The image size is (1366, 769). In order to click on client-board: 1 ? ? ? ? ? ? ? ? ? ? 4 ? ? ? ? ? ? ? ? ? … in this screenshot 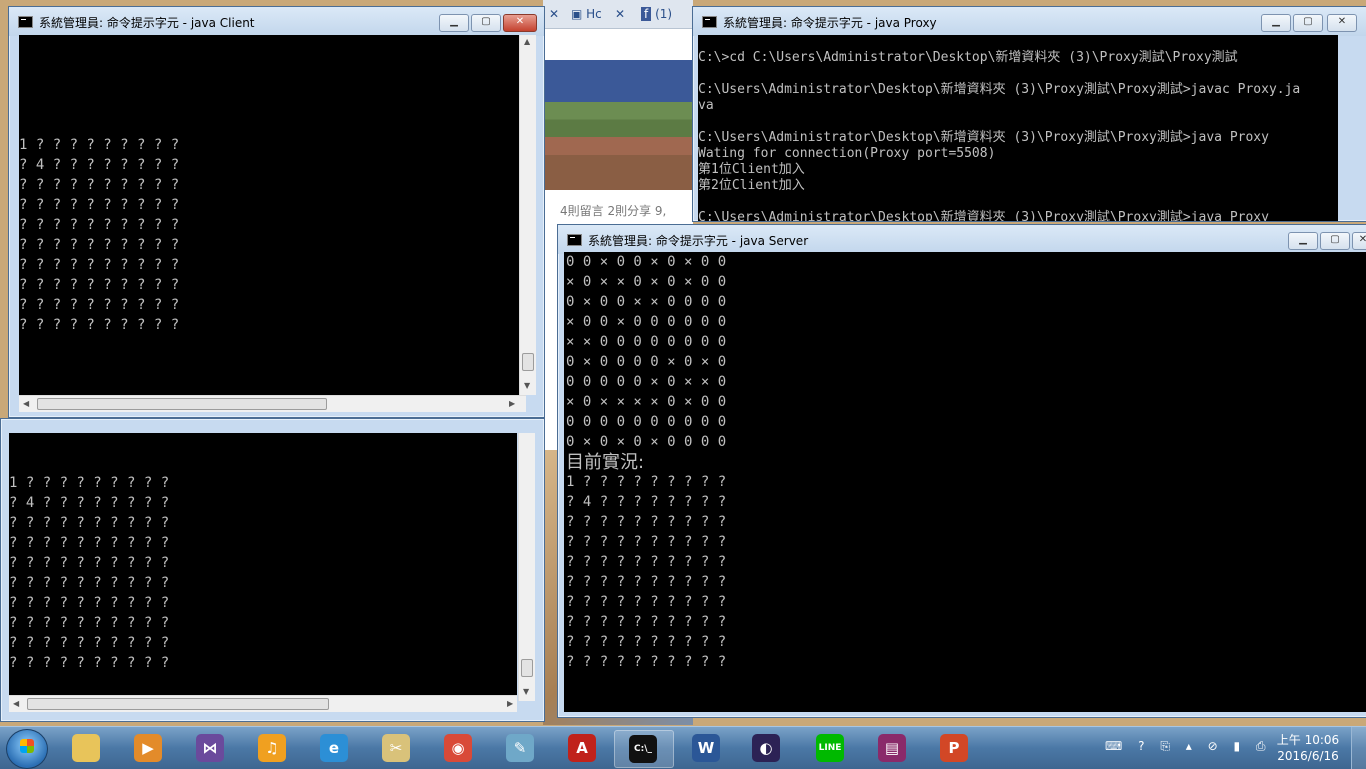, I will do `click(99, 235)`.